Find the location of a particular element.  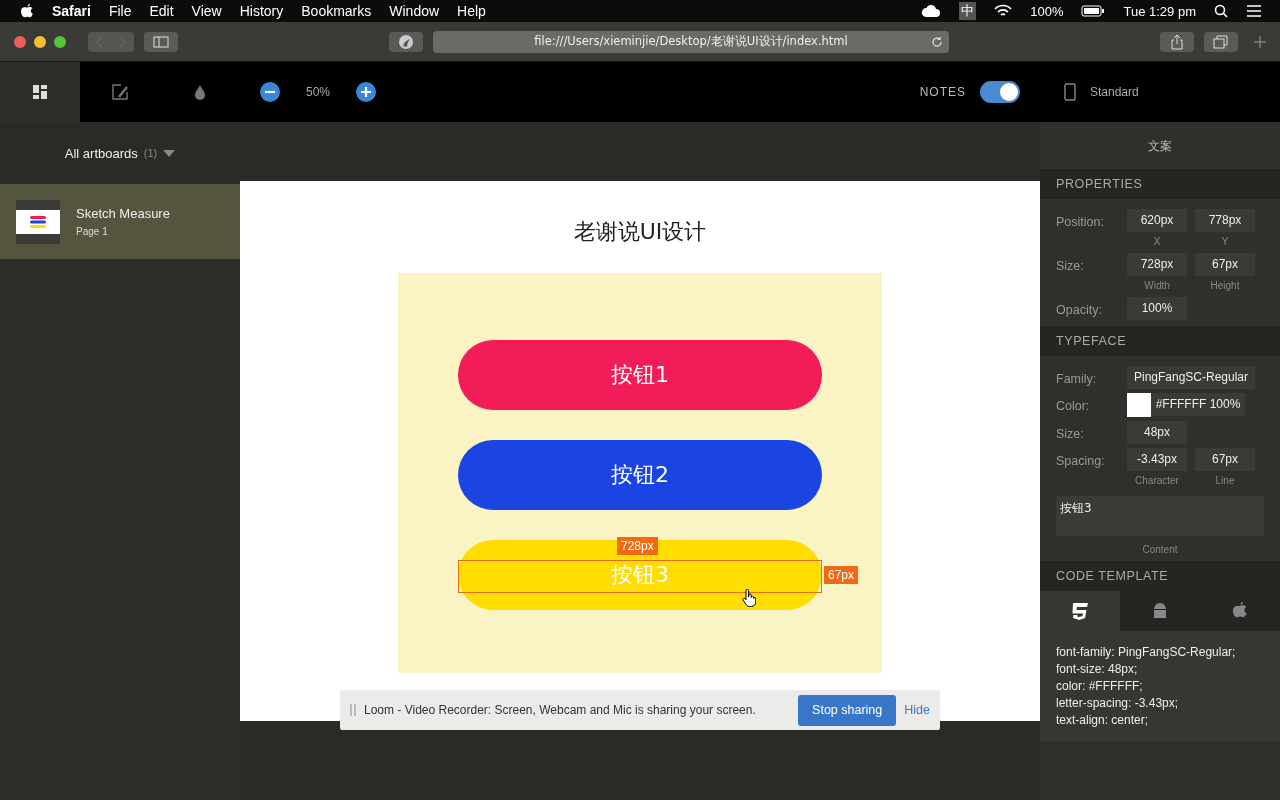

property-label: Spacing: is located at coordinates (1081, 460).